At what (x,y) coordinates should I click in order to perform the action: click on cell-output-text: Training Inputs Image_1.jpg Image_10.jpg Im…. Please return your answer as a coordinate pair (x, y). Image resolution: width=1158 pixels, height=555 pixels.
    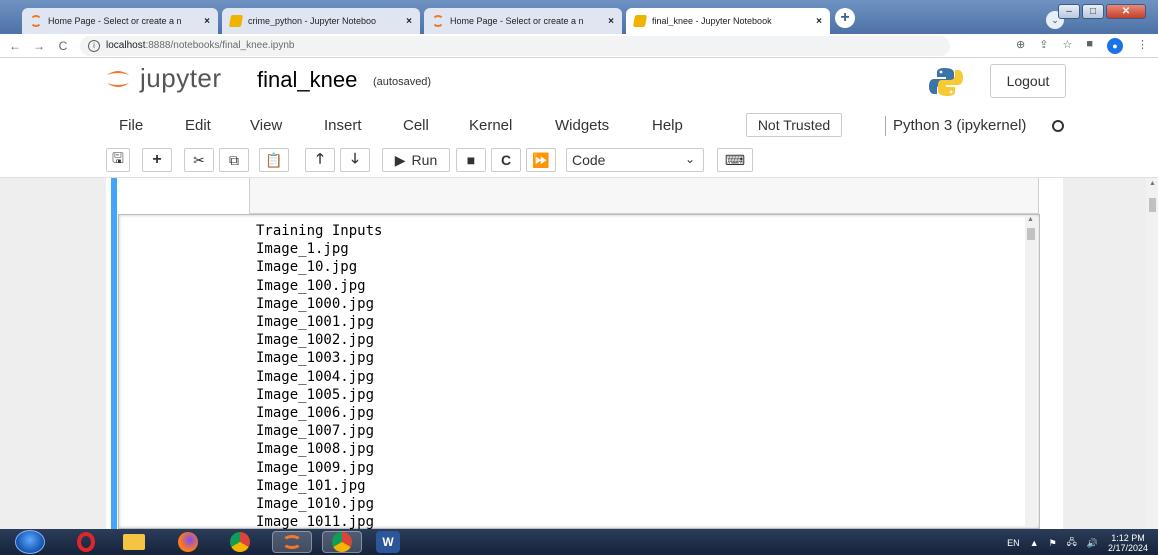
    Looking at the image, I should click on (319, 376).